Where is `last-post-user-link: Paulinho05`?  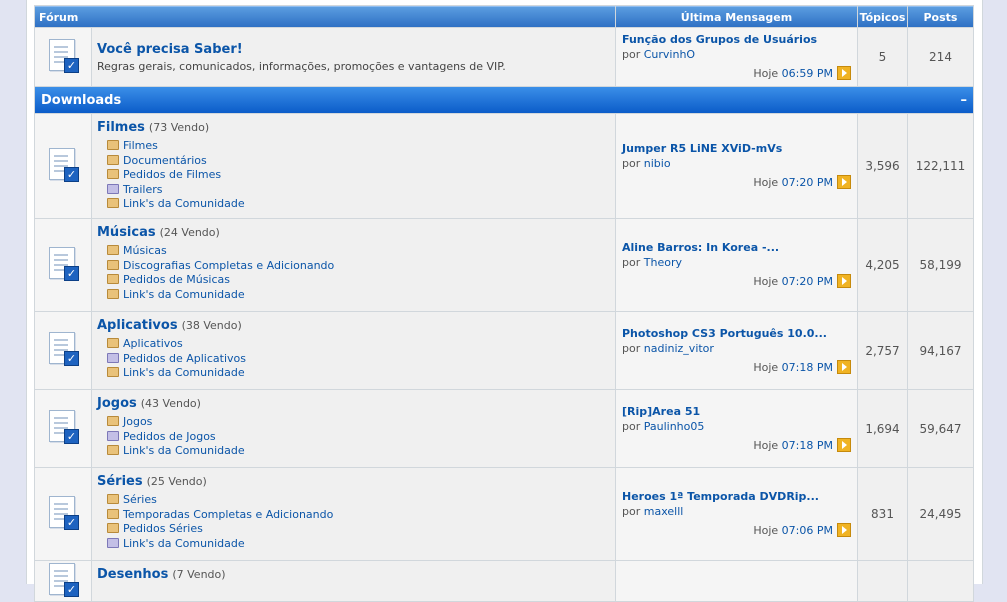
last-post-user-link: Paulinho05 is located at coordinates (674, 426).